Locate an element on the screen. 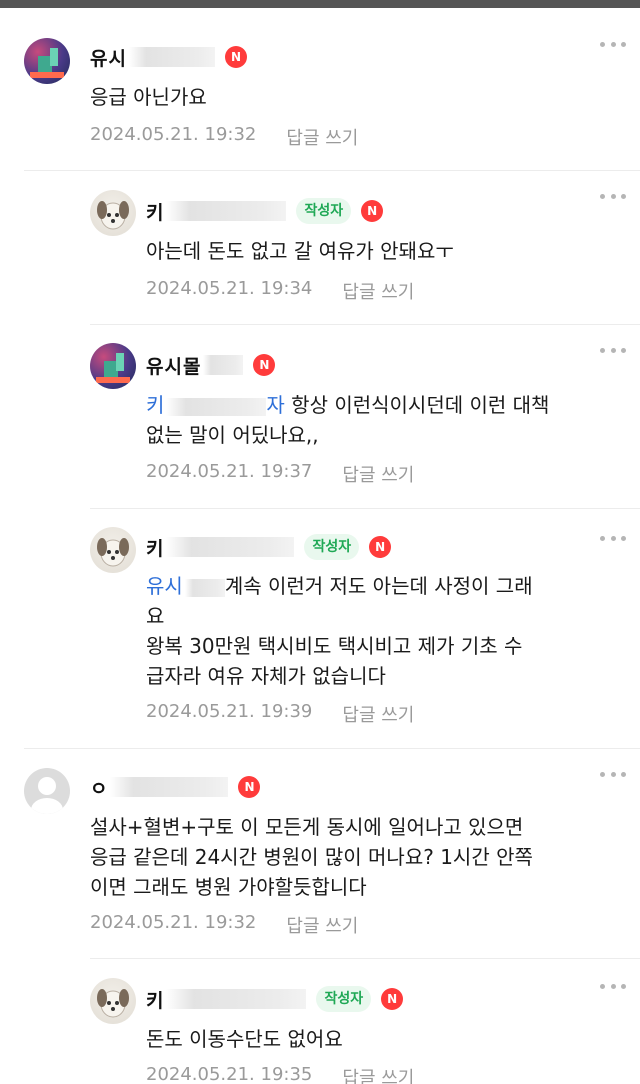 The image size is (640, 1084). comment-meta: 2024.05.21. 19:39 답글 쓰기 is located at coordinates (280, 714).